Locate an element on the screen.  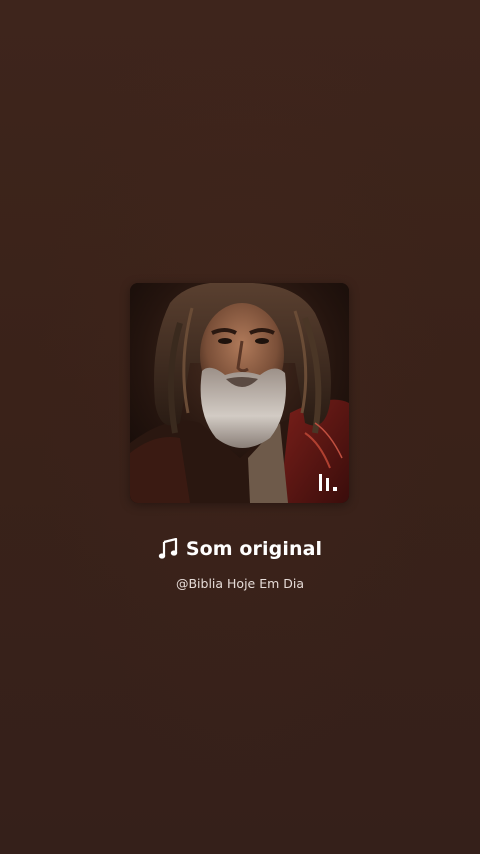
audio-title-row: Som original is located at coordinates (240, 549).